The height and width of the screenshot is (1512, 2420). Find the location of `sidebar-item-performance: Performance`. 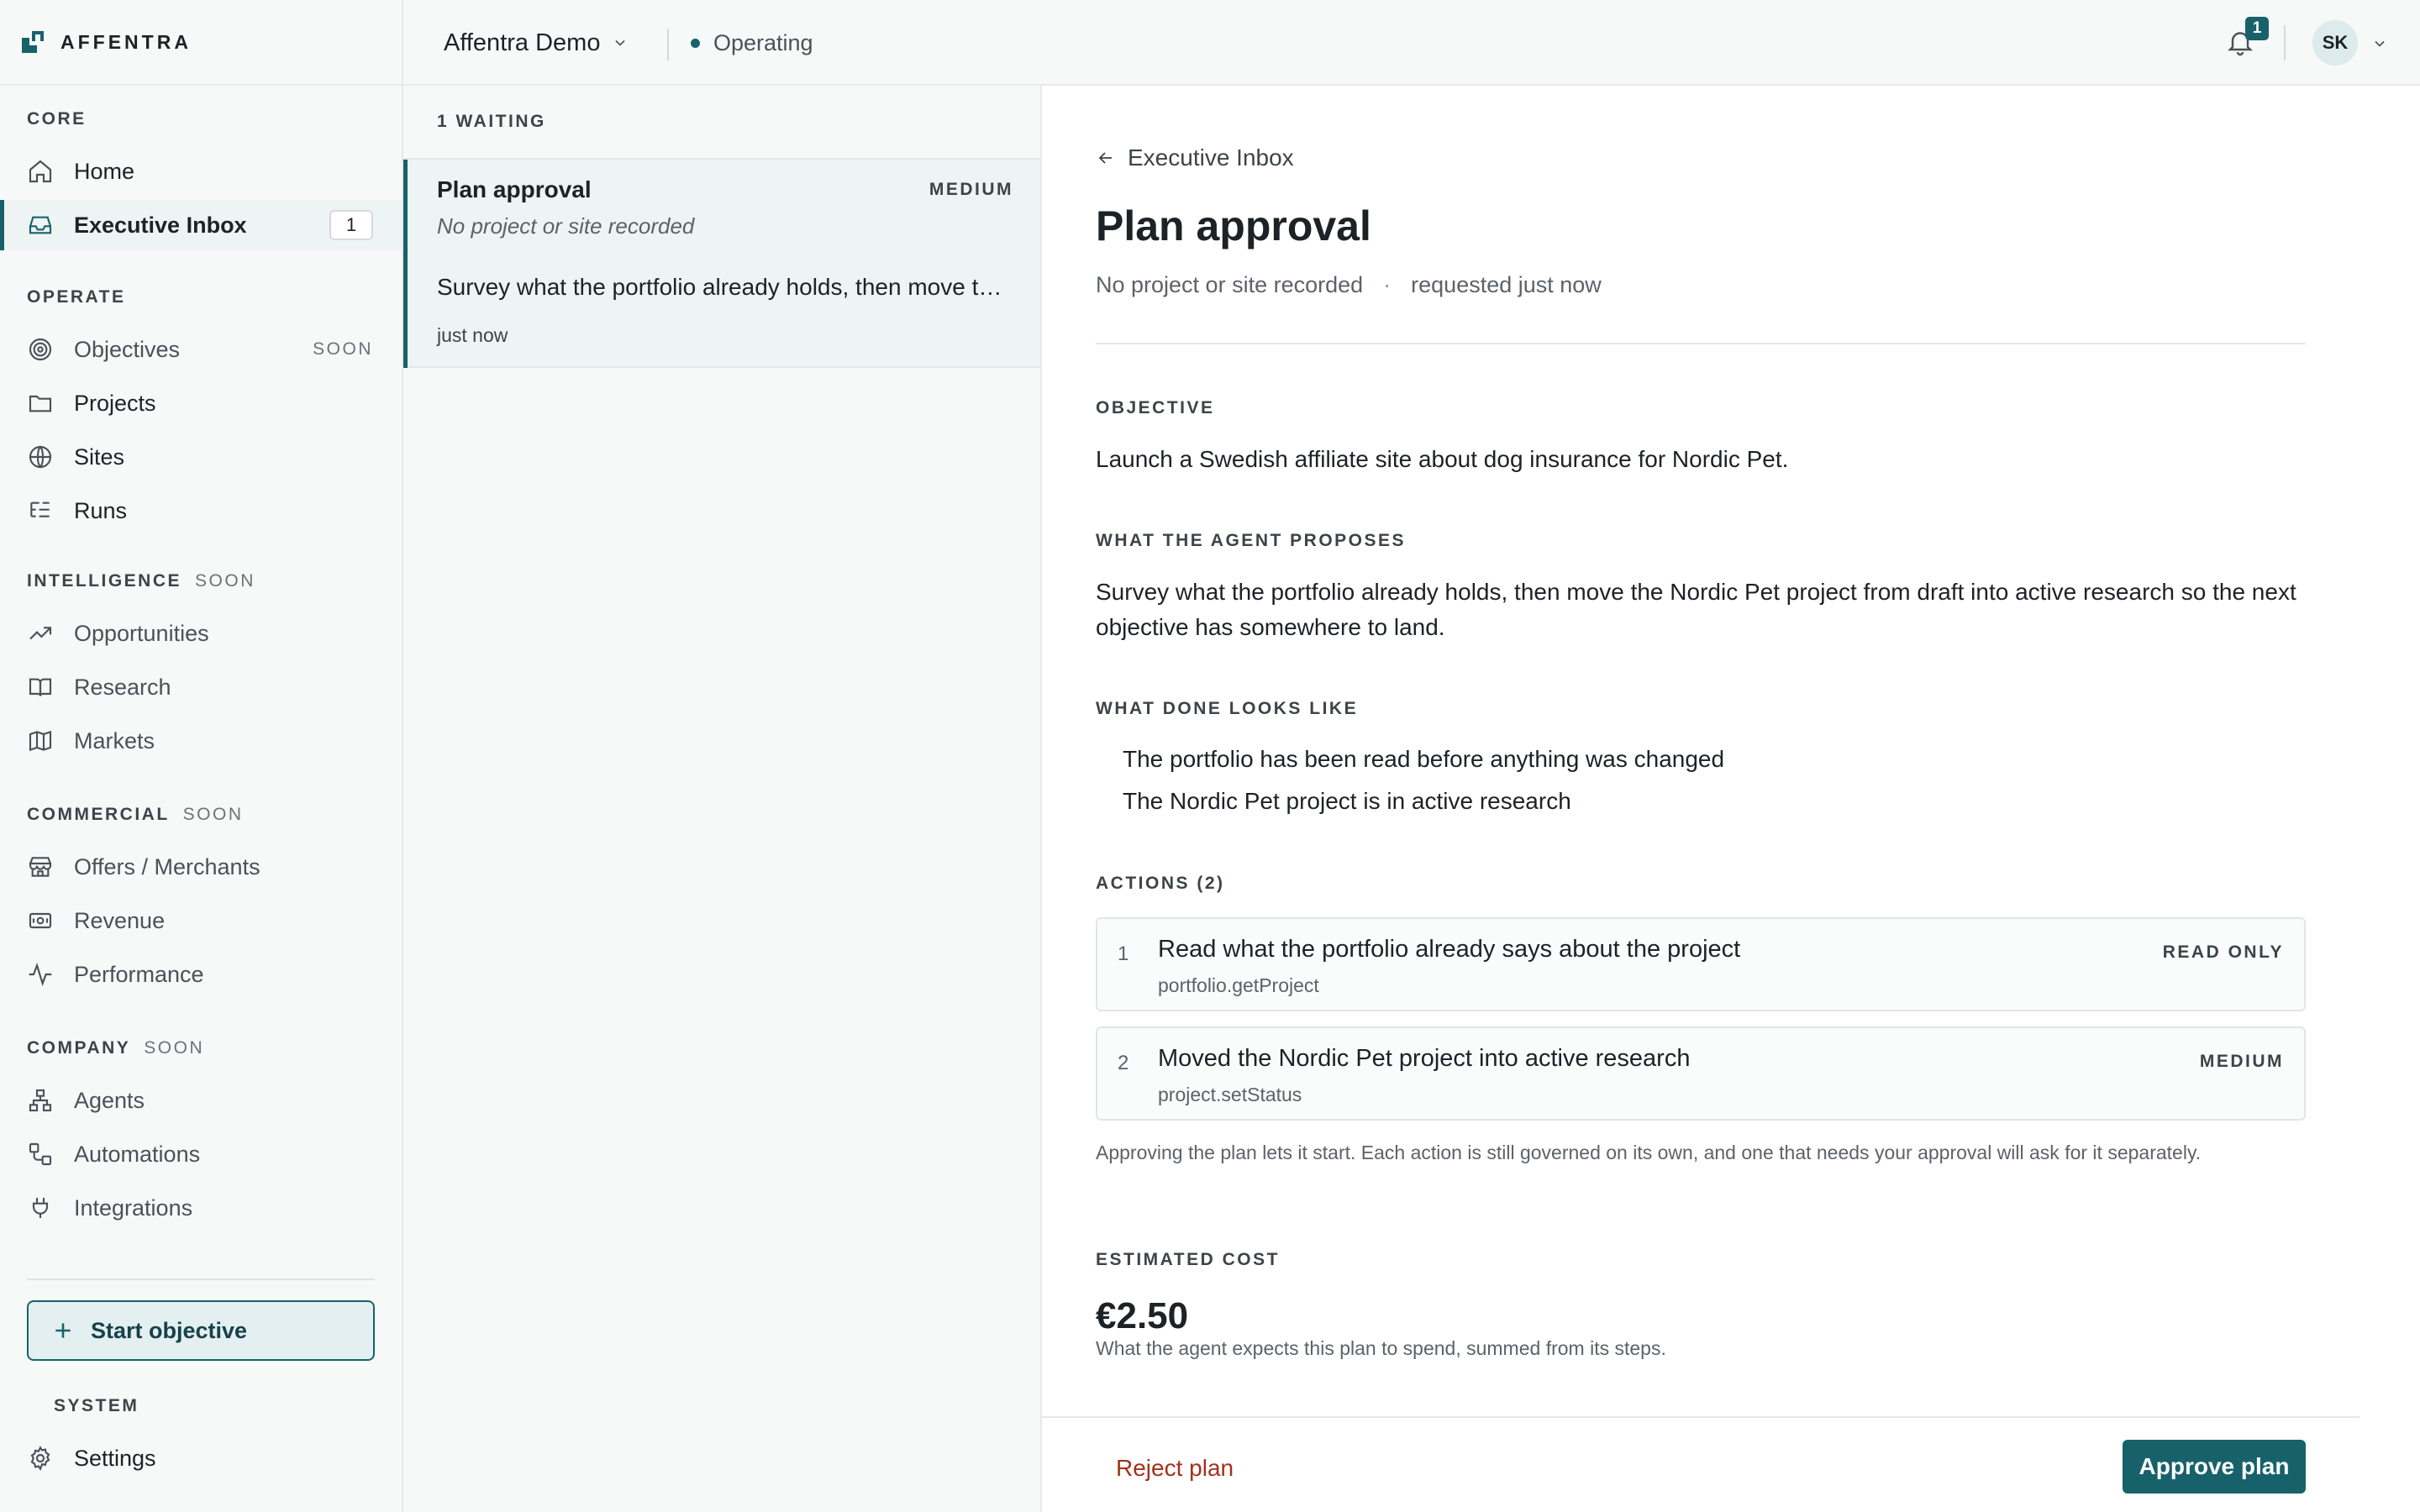

sidebar-item-performance: Performance is located at coordinates (201, 974).